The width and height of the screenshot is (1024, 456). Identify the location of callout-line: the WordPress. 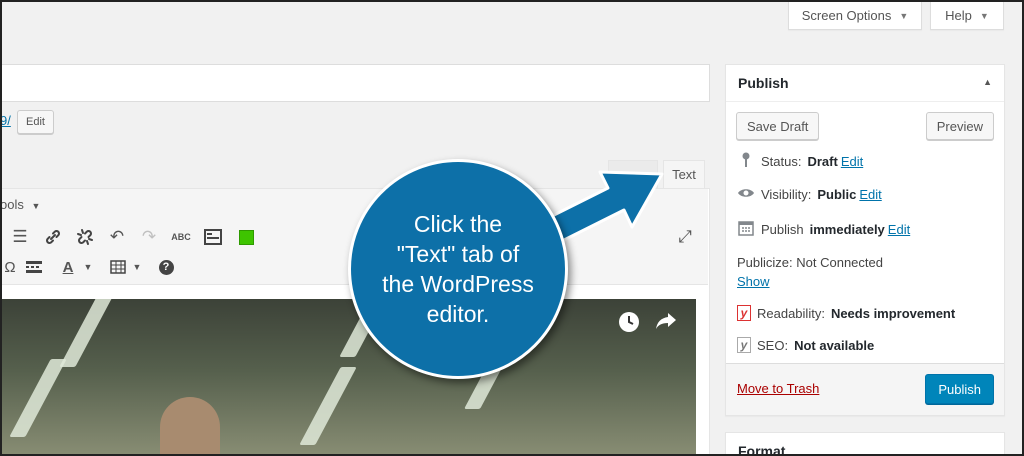
(458, 284).